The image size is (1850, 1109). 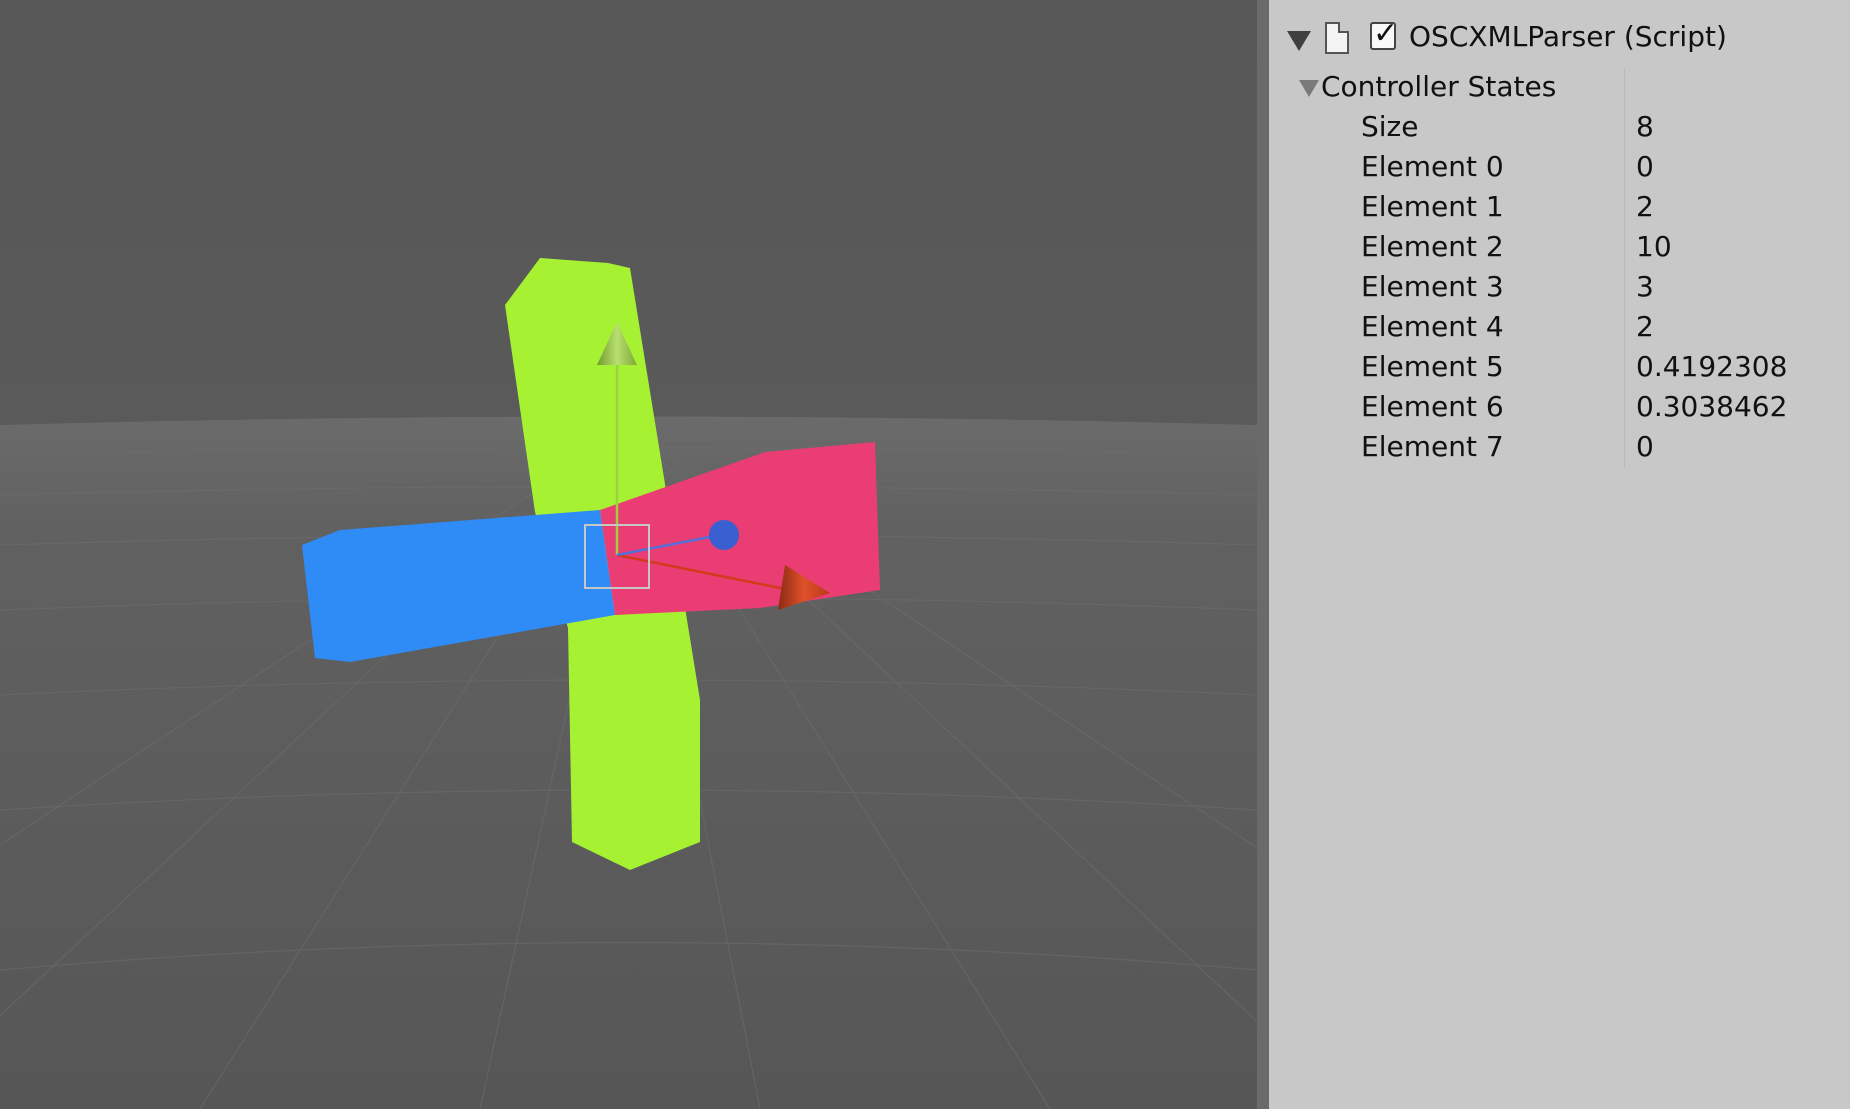 I want to click on section-foldout-icon, so click(x=1309, y=88).